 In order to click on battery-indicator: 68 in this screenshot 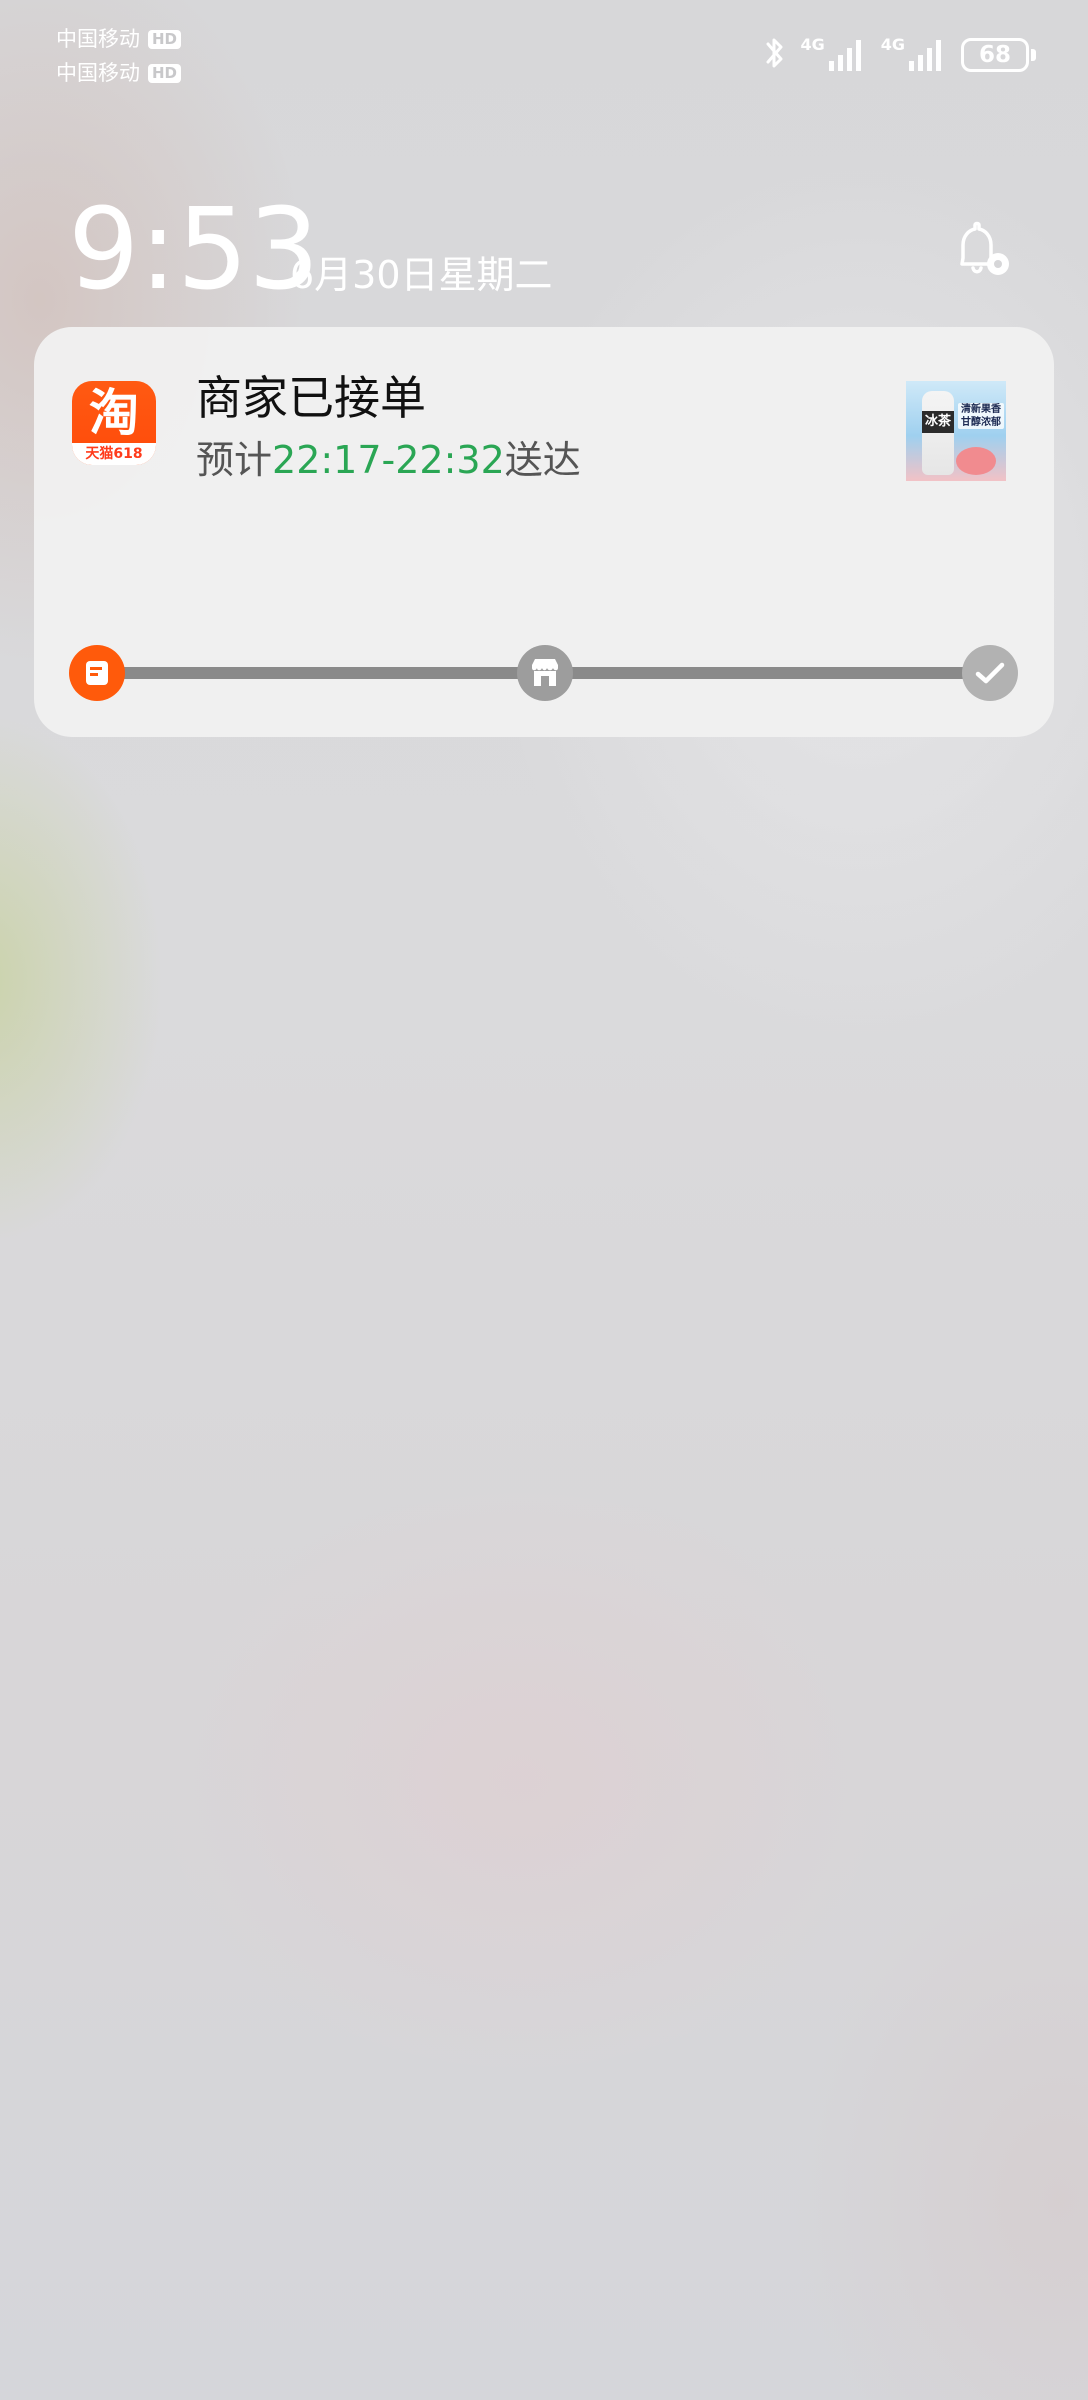, I will do `click(998, 55)`.